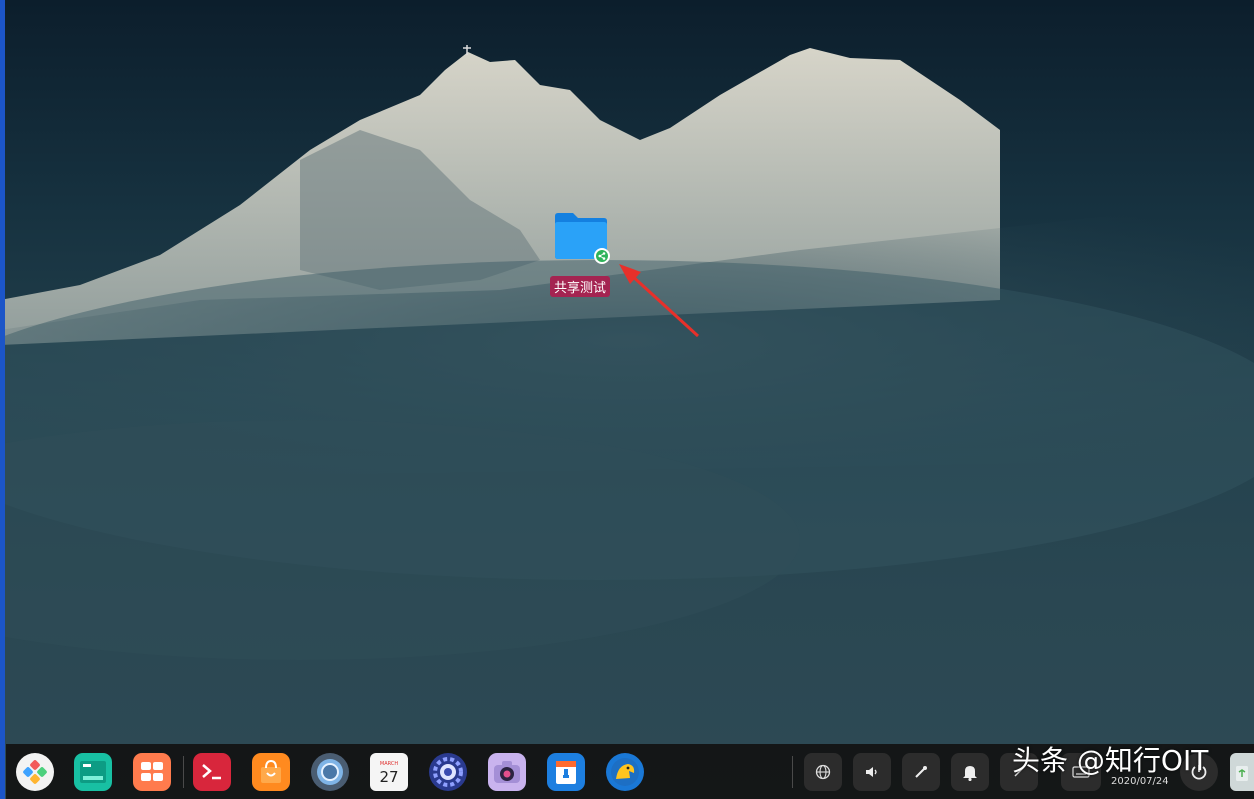  Describe the element at coordinates (507, 772) in the screenshot. I see `camera-icon` at that location.